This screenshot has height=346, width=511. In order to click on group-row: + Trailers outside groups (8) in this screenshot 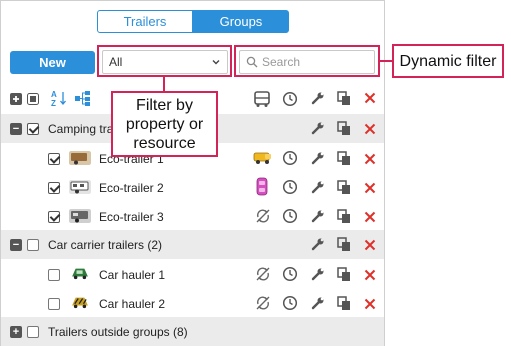, I will do `click(192, 331)`.